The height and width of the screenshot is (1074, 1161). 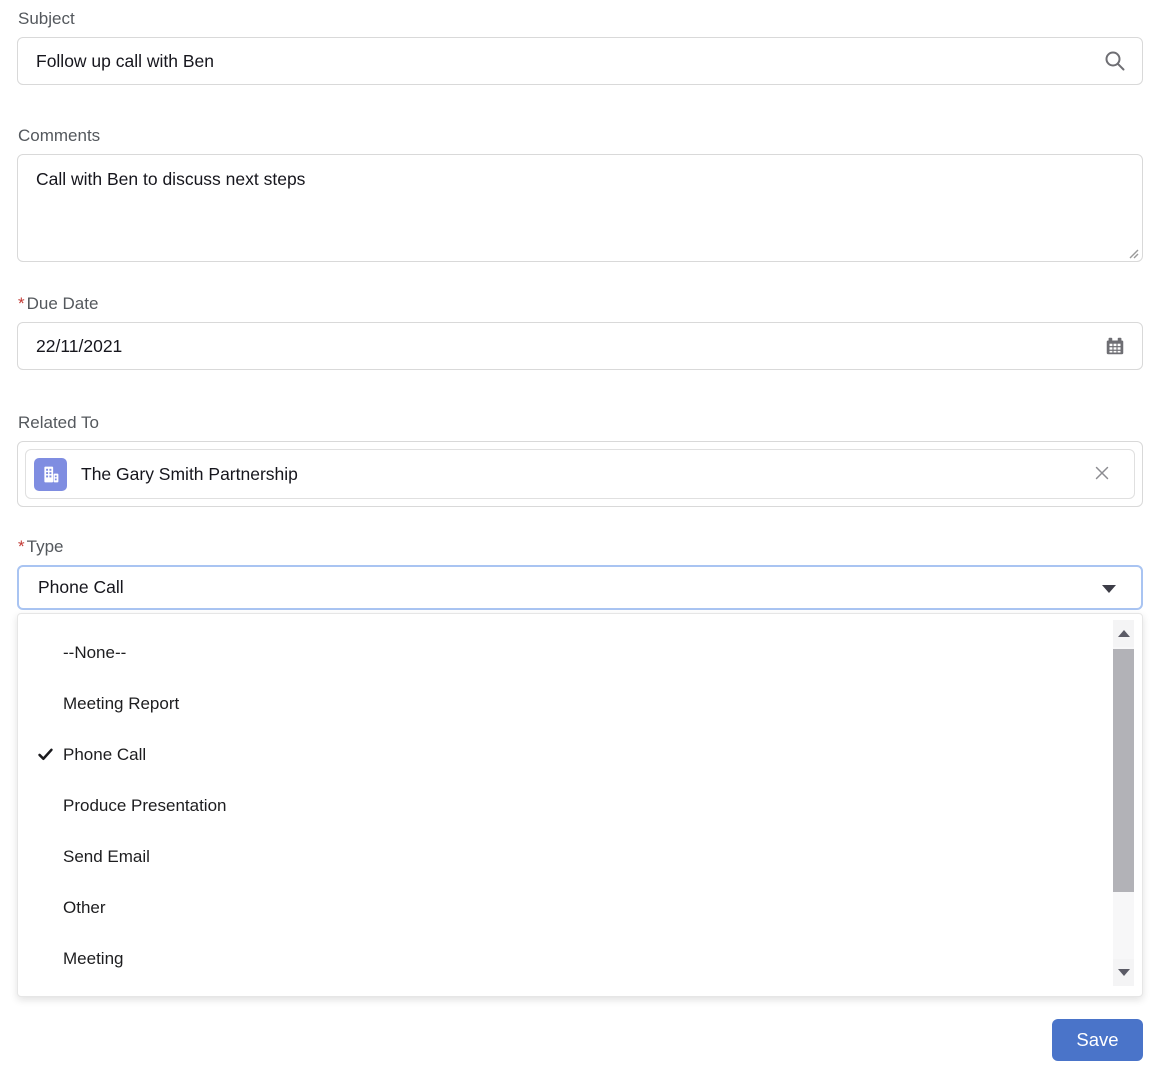 I want to click on close-icon, so click(x=1102, y=474).